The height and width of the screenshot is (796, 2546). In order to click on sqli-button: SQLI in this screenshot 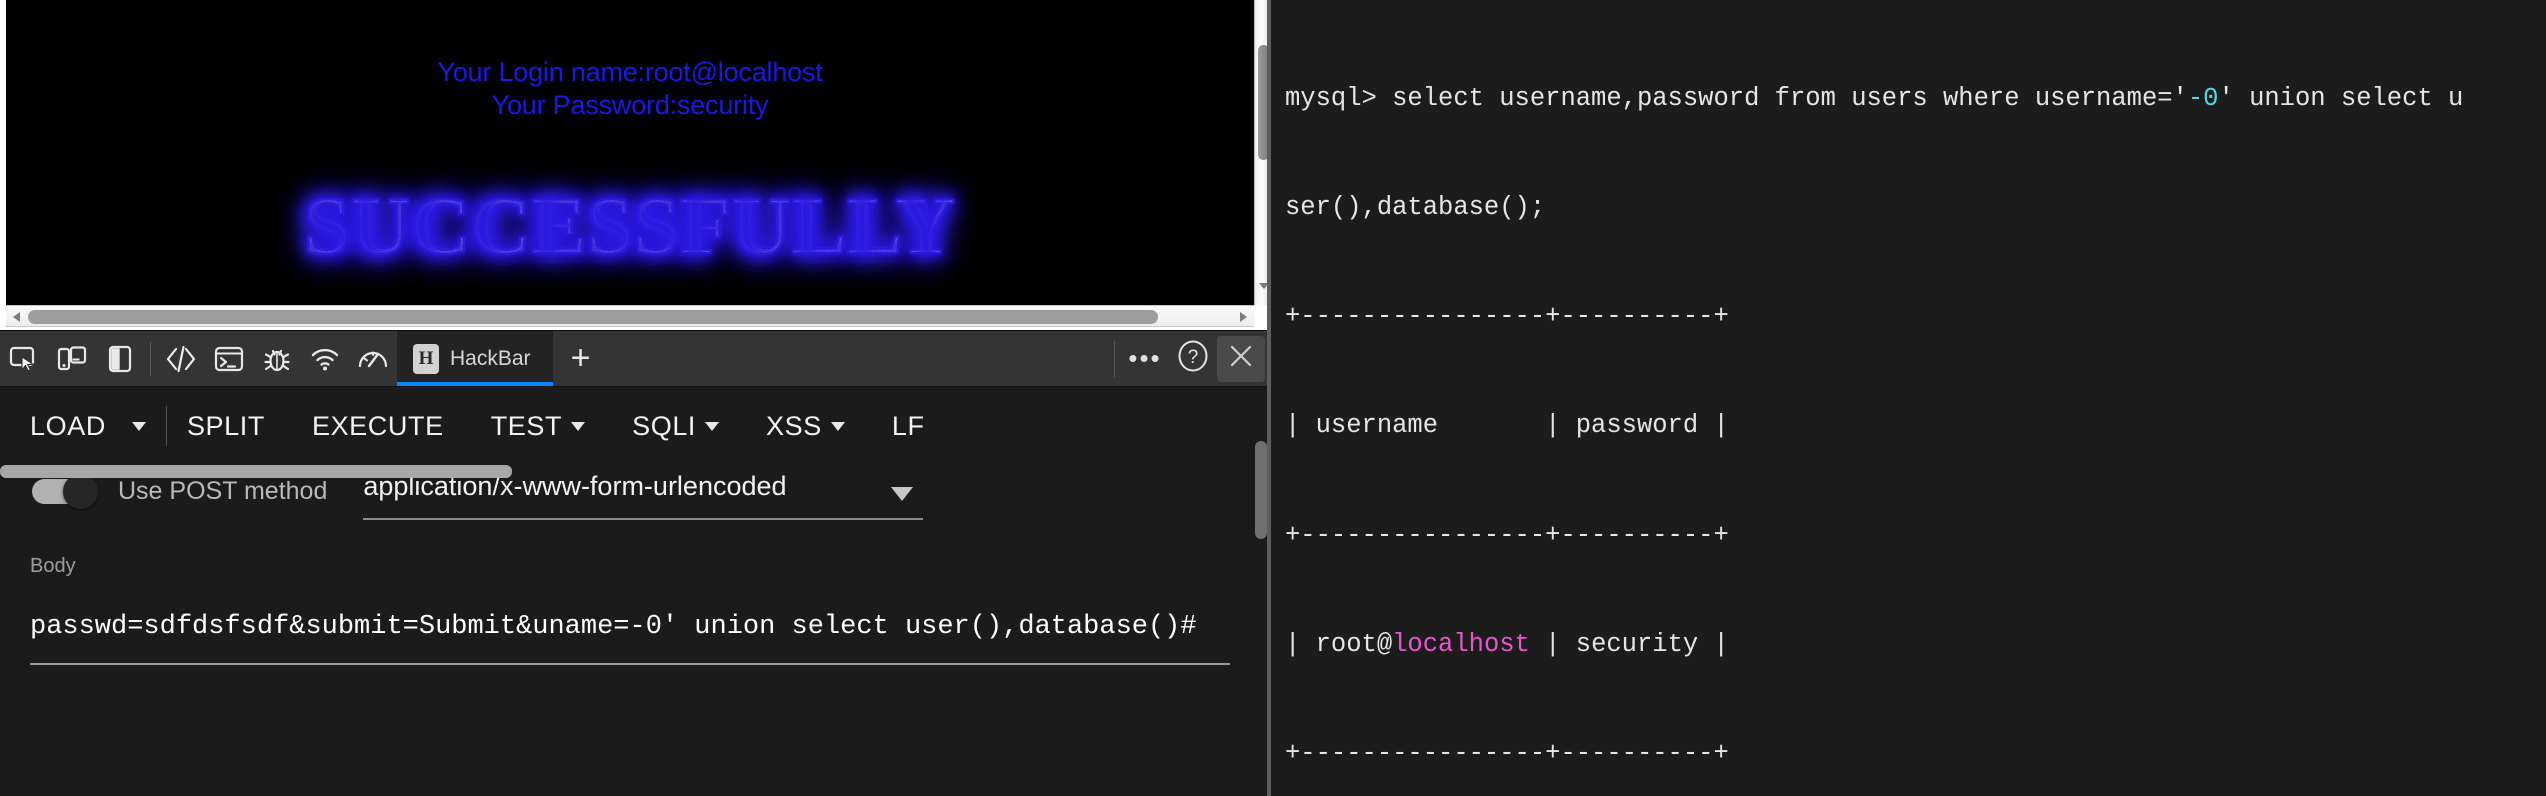, I will do `click(676, 426)`.